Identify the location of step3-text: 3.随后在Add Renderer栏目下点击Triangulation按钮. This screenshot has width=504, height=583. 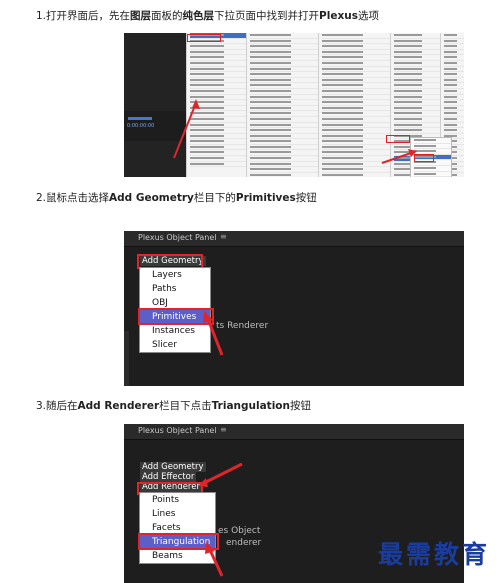
(173, 406).